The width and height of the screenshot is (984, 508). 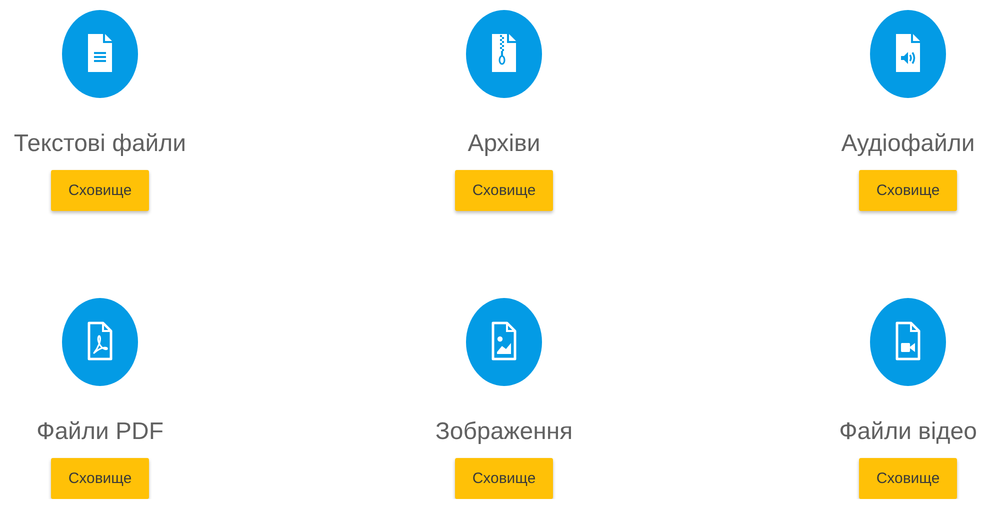 What do you see at coordinates (504, 432) in the screenshot?
I see `category-title: Зображення` at bounding box center [504, 432].